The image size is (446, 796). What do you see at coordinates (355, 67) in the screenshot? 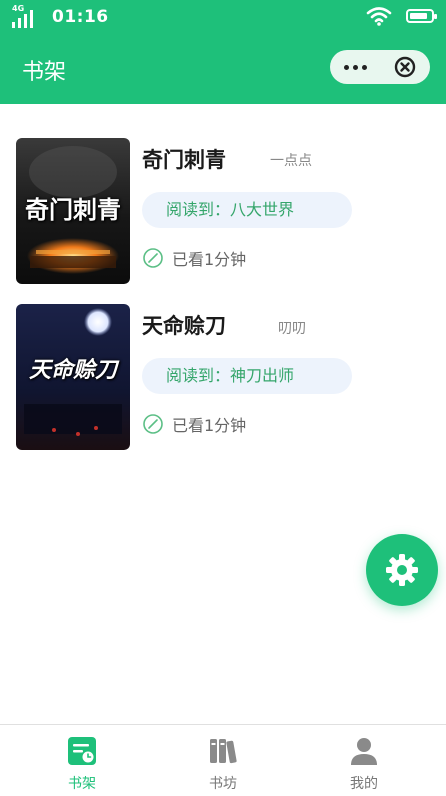
I see `more-icon` at bounding box center [355, 67].